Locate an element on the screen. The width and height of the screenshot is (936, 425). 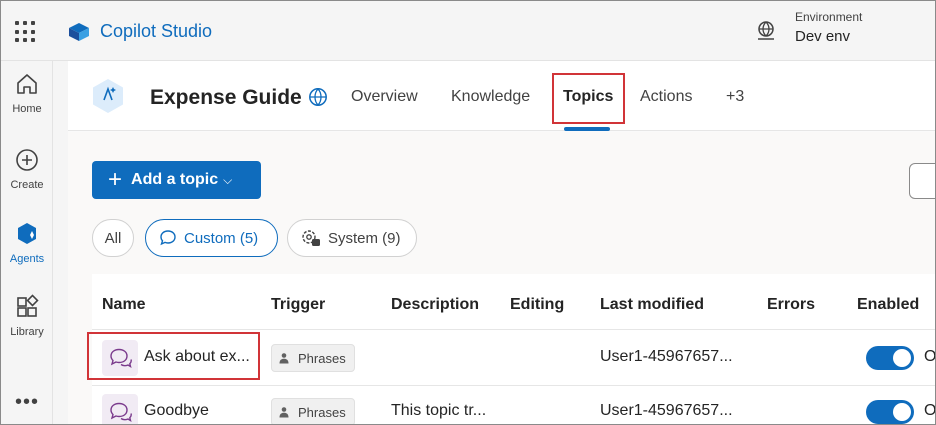
chevron-down-icon: ⌵ is located at coordinates (228, 179).